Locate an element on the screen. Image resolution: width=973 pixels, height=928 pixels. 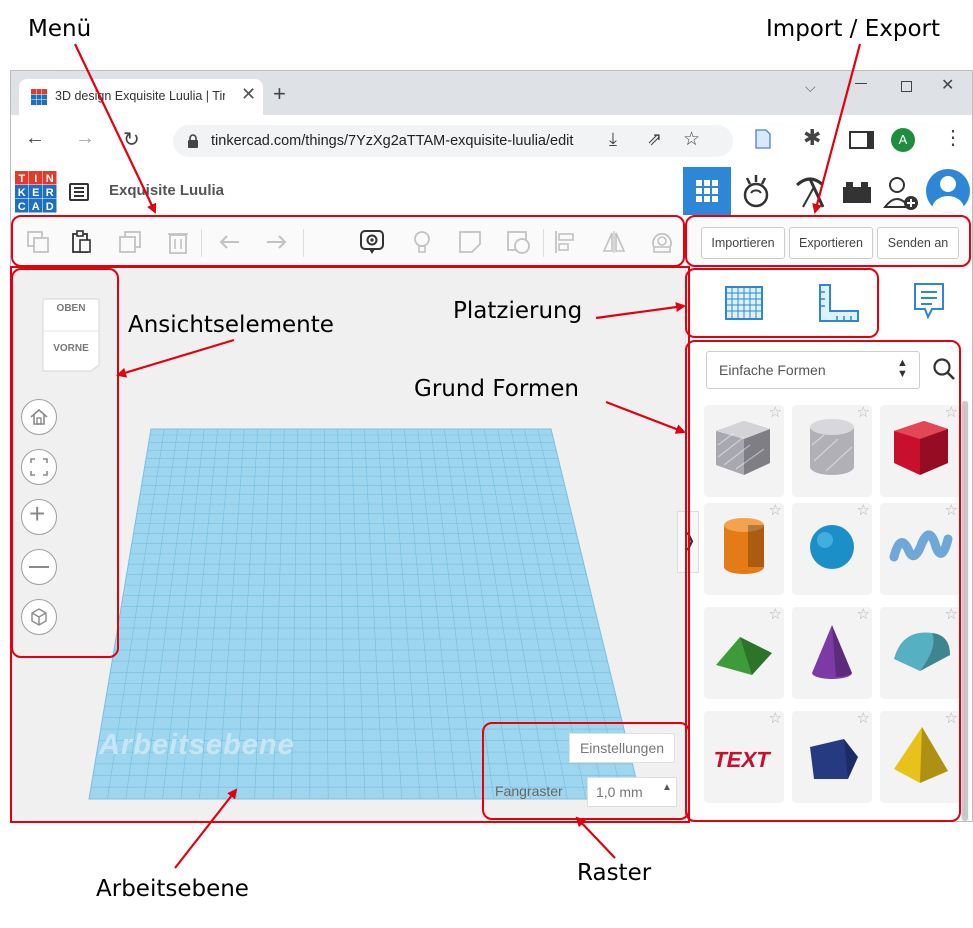
hole-icon is located at coordinates (518, 242).